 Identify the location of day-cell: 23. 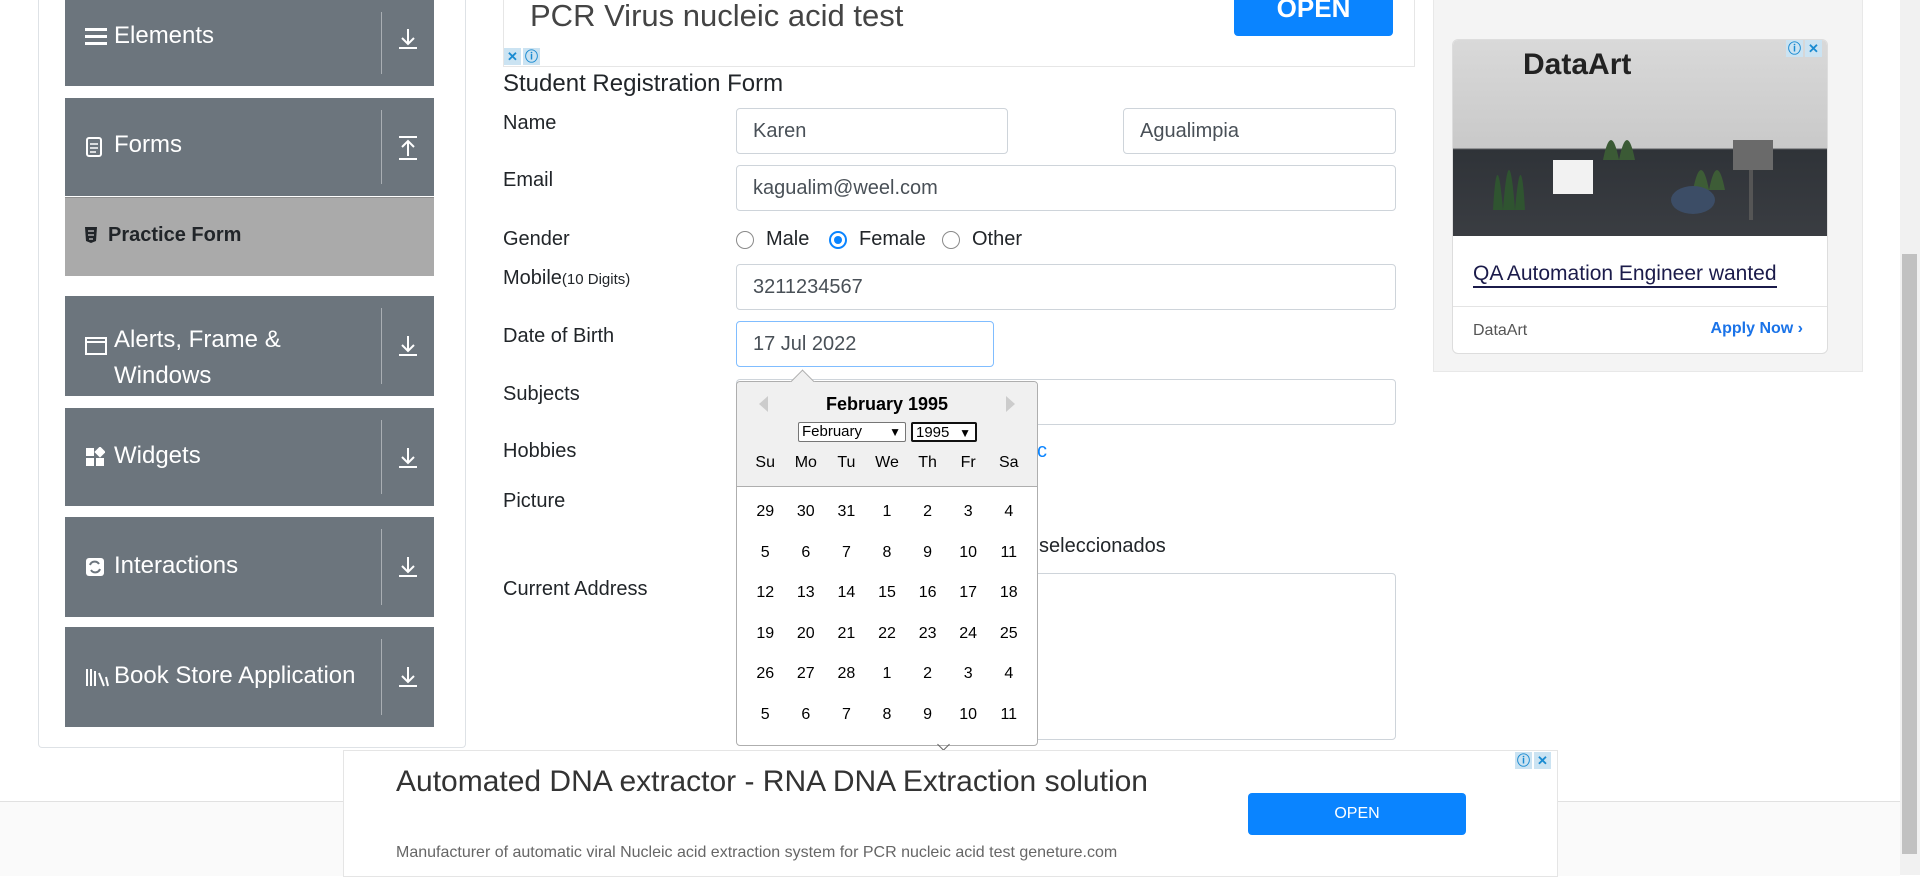
(927, 639).